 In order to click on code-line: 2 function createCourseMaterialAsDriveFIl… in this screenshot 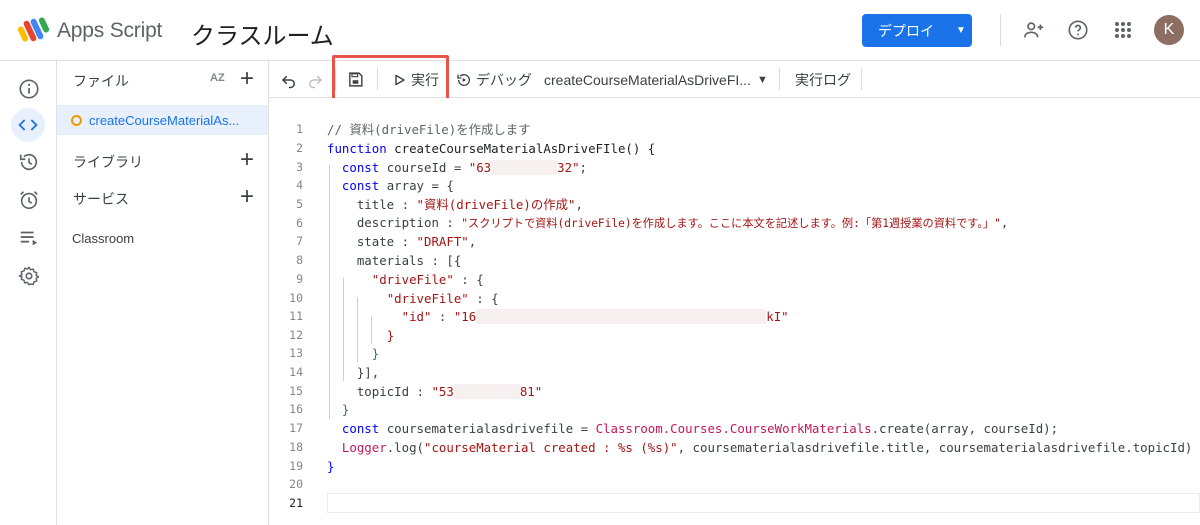, I will do `click(476, 148)`.